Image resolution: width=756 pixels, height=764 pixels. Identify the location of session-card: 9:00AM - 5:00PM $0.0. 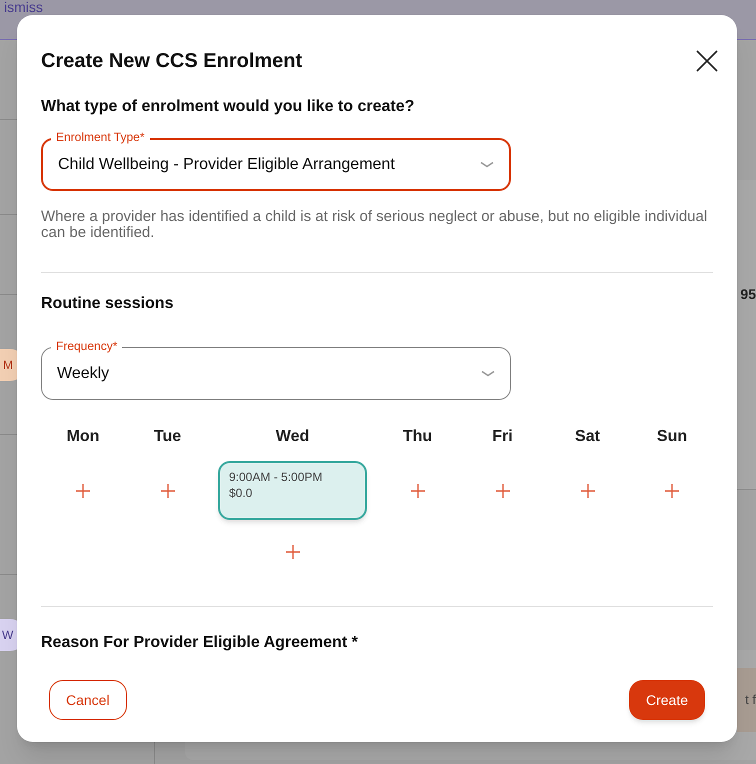
(292, 490).